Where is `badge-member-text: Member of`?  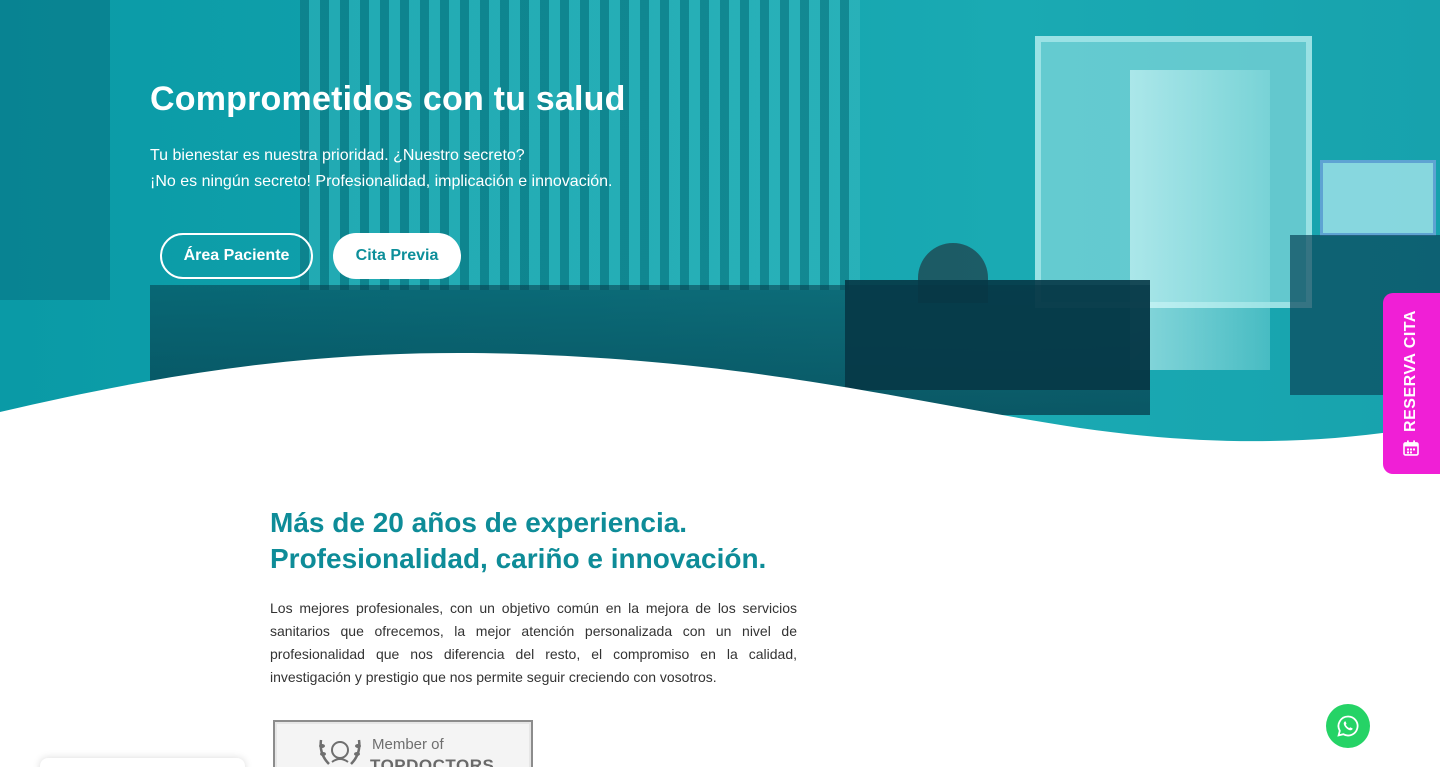
badge-member-text: Member of is located at coordinates (408, 744).